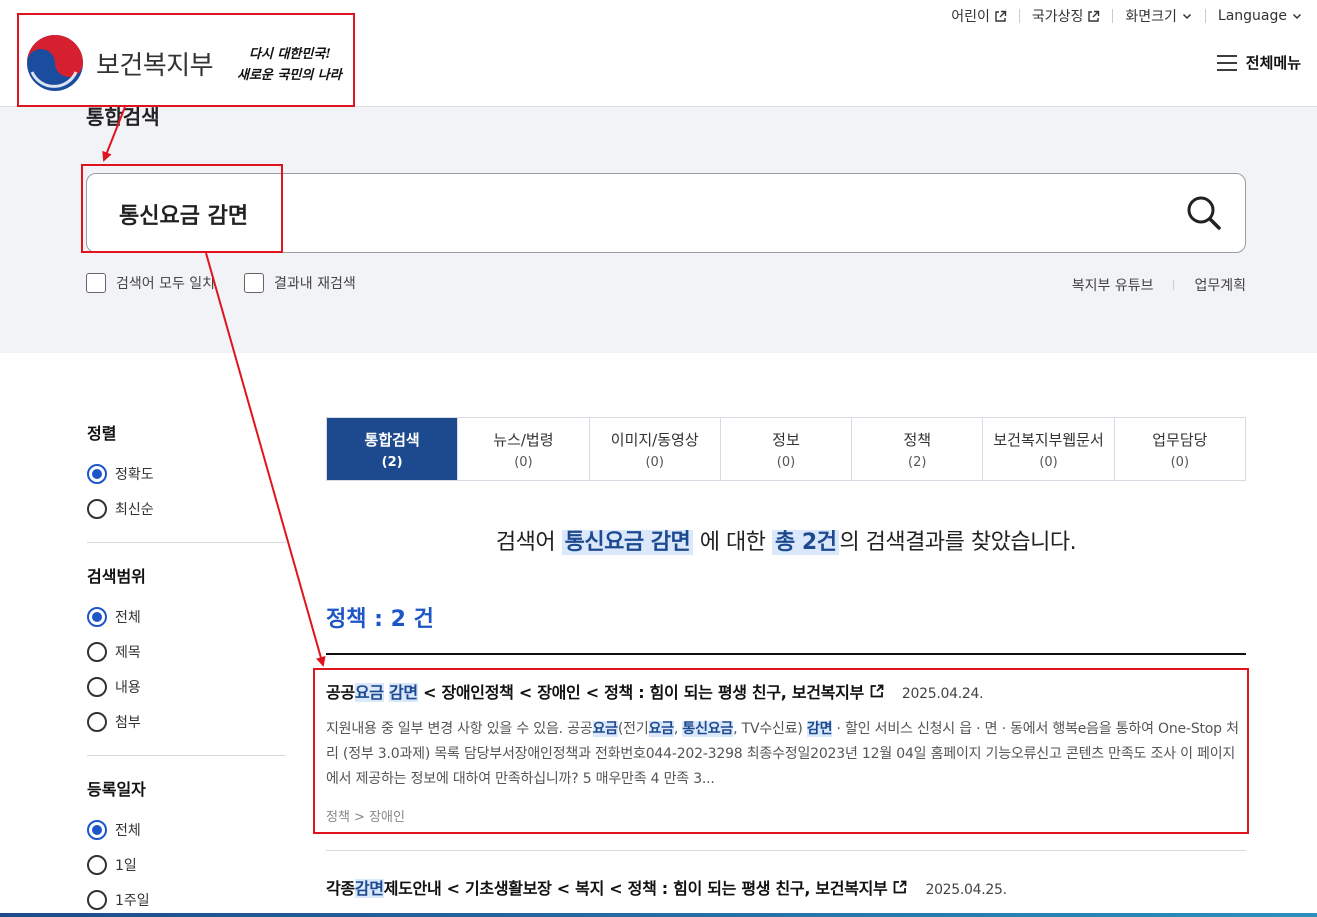 The width and height of the screenshot is (1317, 917). I want to click on tab-web-documents: 보건복지부웹문서 (0), so click(1047, 449).